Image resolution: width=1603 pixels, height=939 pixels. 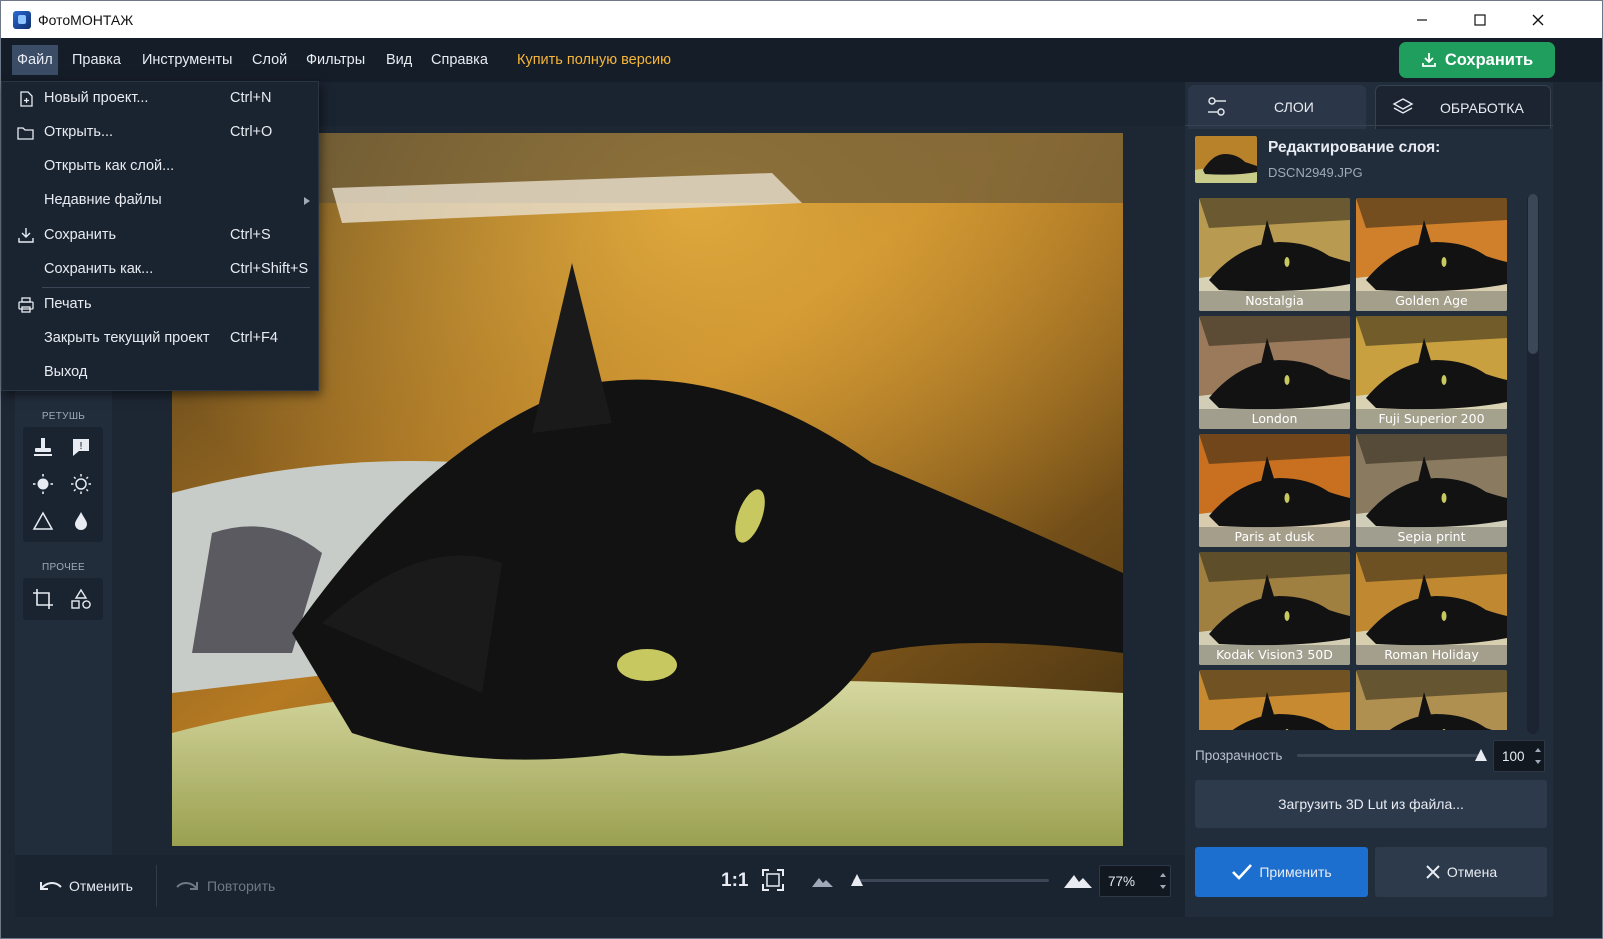 I want to click on save-button-label: Сохранить, so click(x=1489, y=59).